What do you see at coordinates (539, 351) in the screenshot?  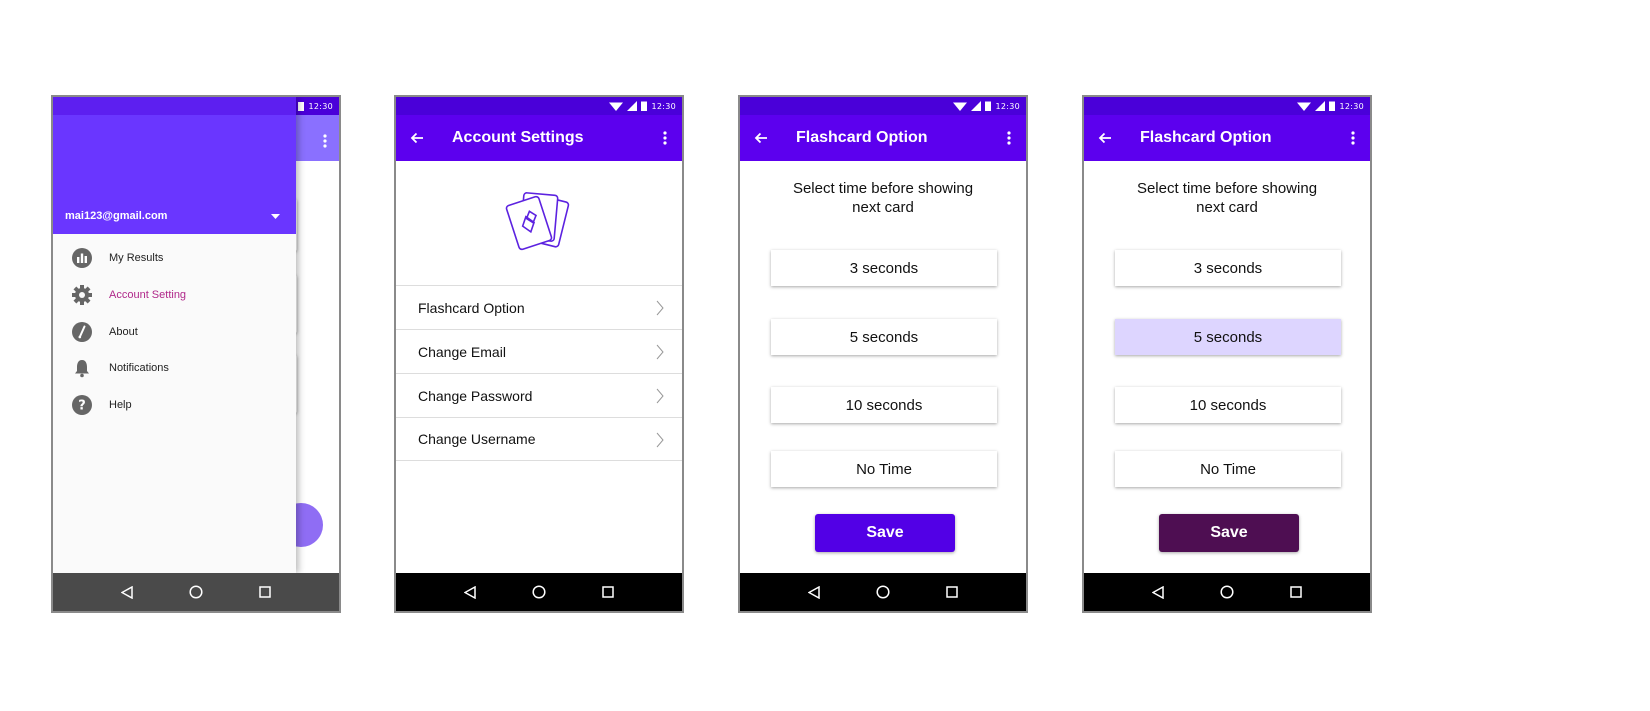 I see `settings-item-change-email: Change Email` at bounding box center [539, 351].